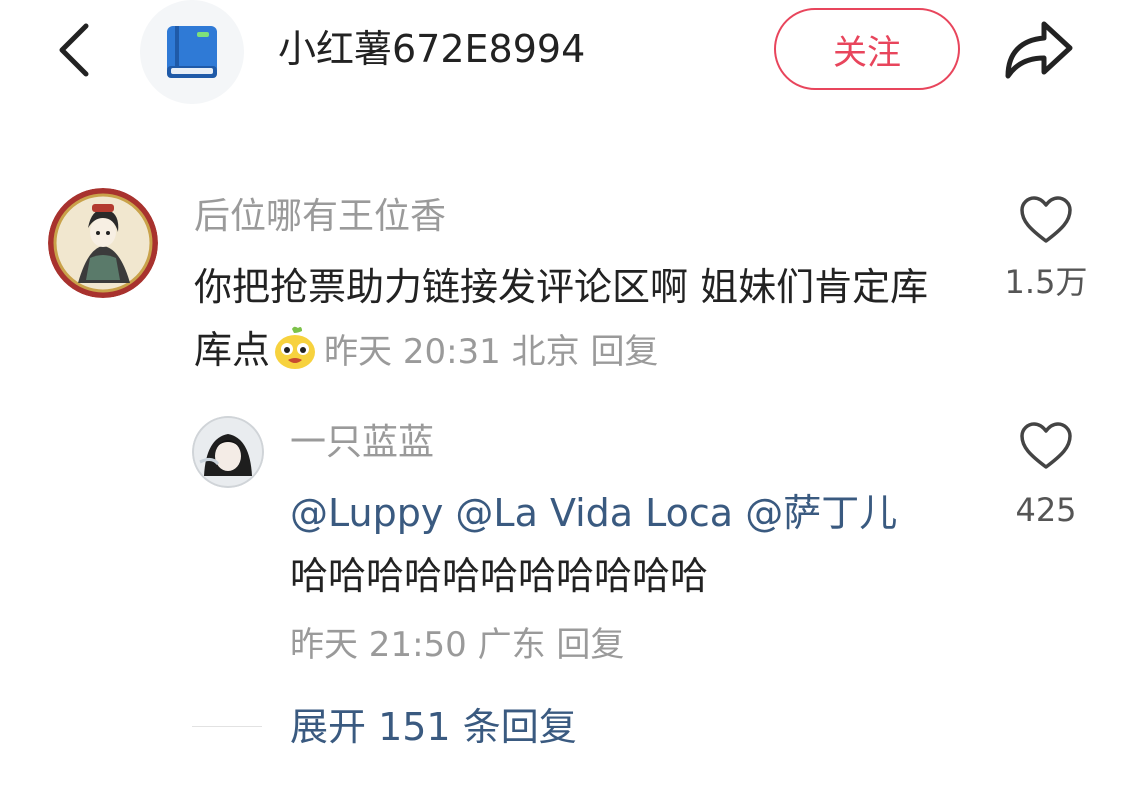 The height and width of the screenshot is (789, 1125). I want to click on divider, so click(227, 726).